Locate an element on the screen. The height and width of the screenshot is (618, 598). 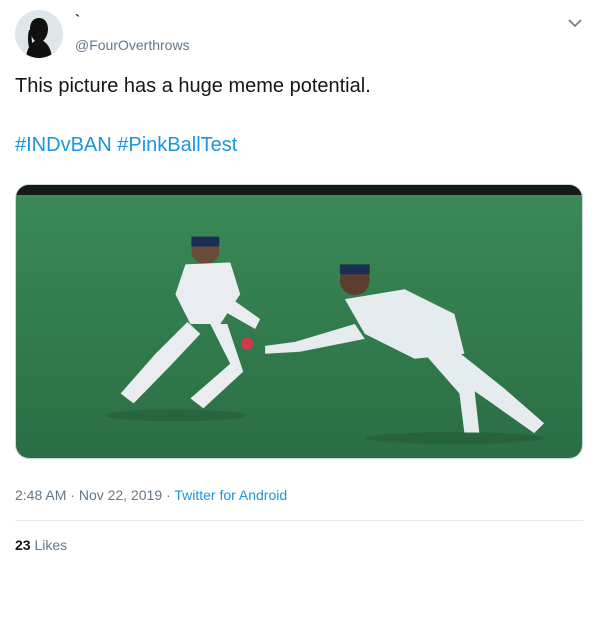
likes-label: Likes is located at coordinates (51, 545).